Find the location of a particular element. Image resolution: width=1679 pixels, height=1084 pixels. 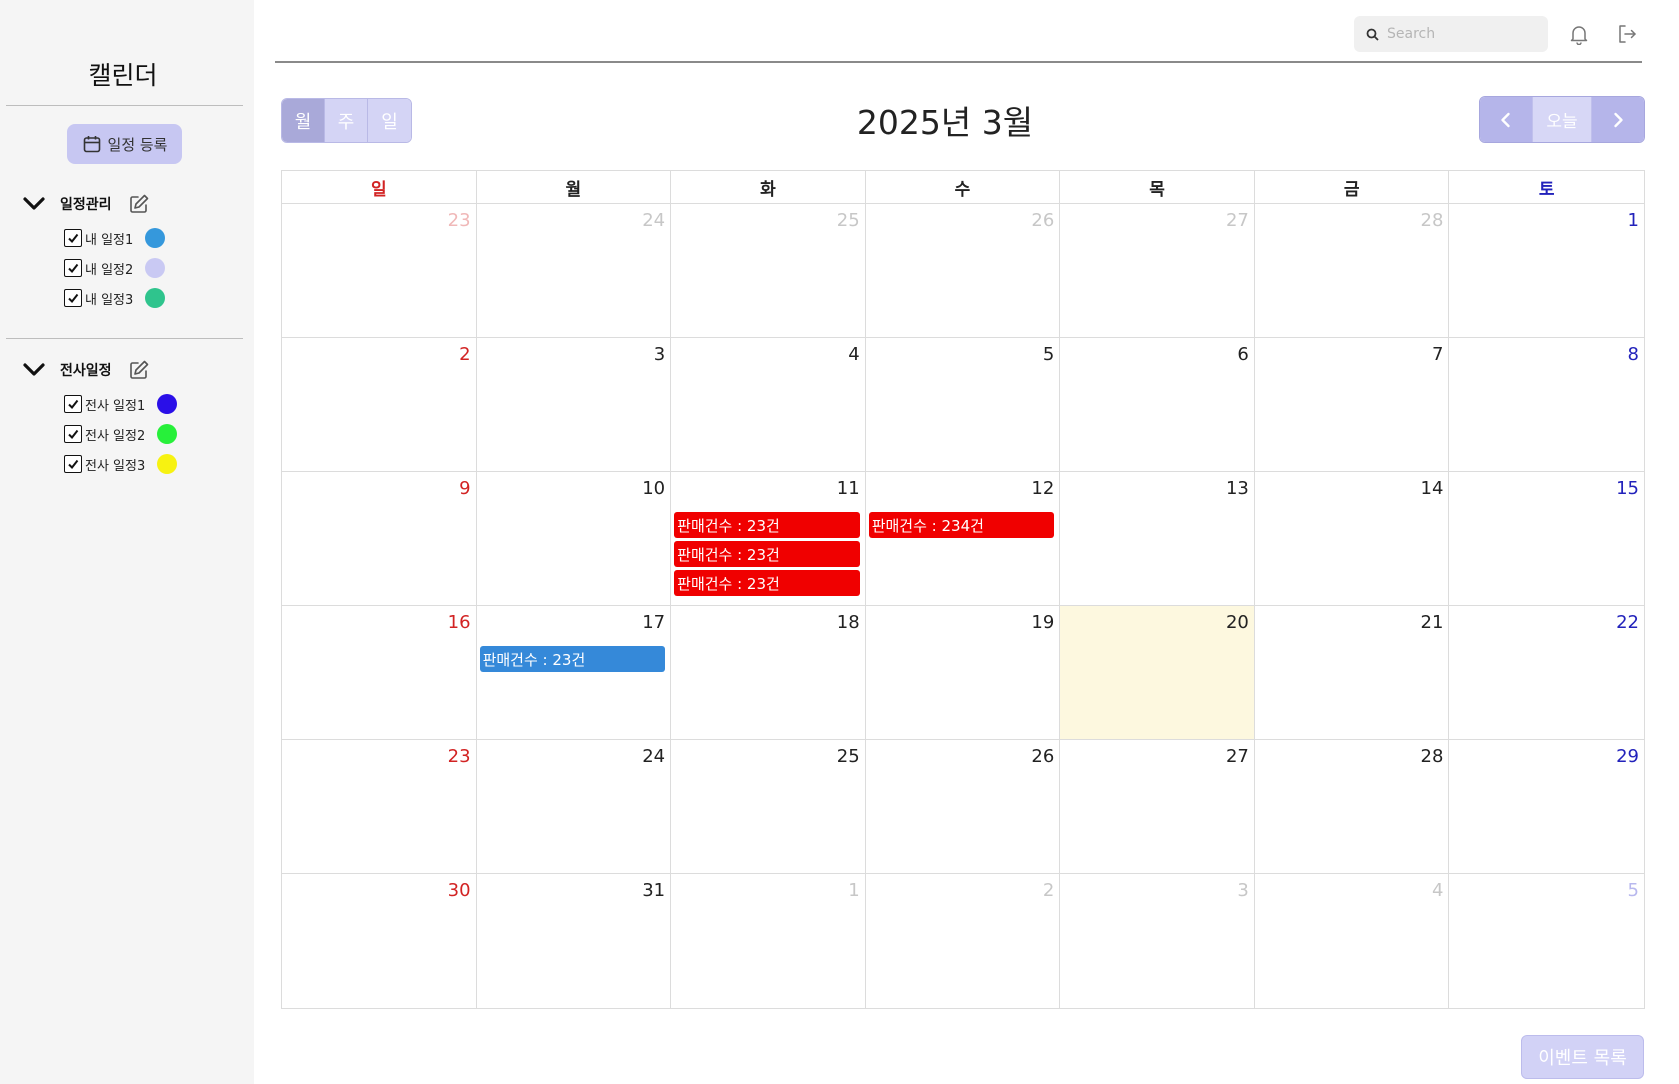

calendar-item: 내 일정2 is located at coordinates (115, 268).